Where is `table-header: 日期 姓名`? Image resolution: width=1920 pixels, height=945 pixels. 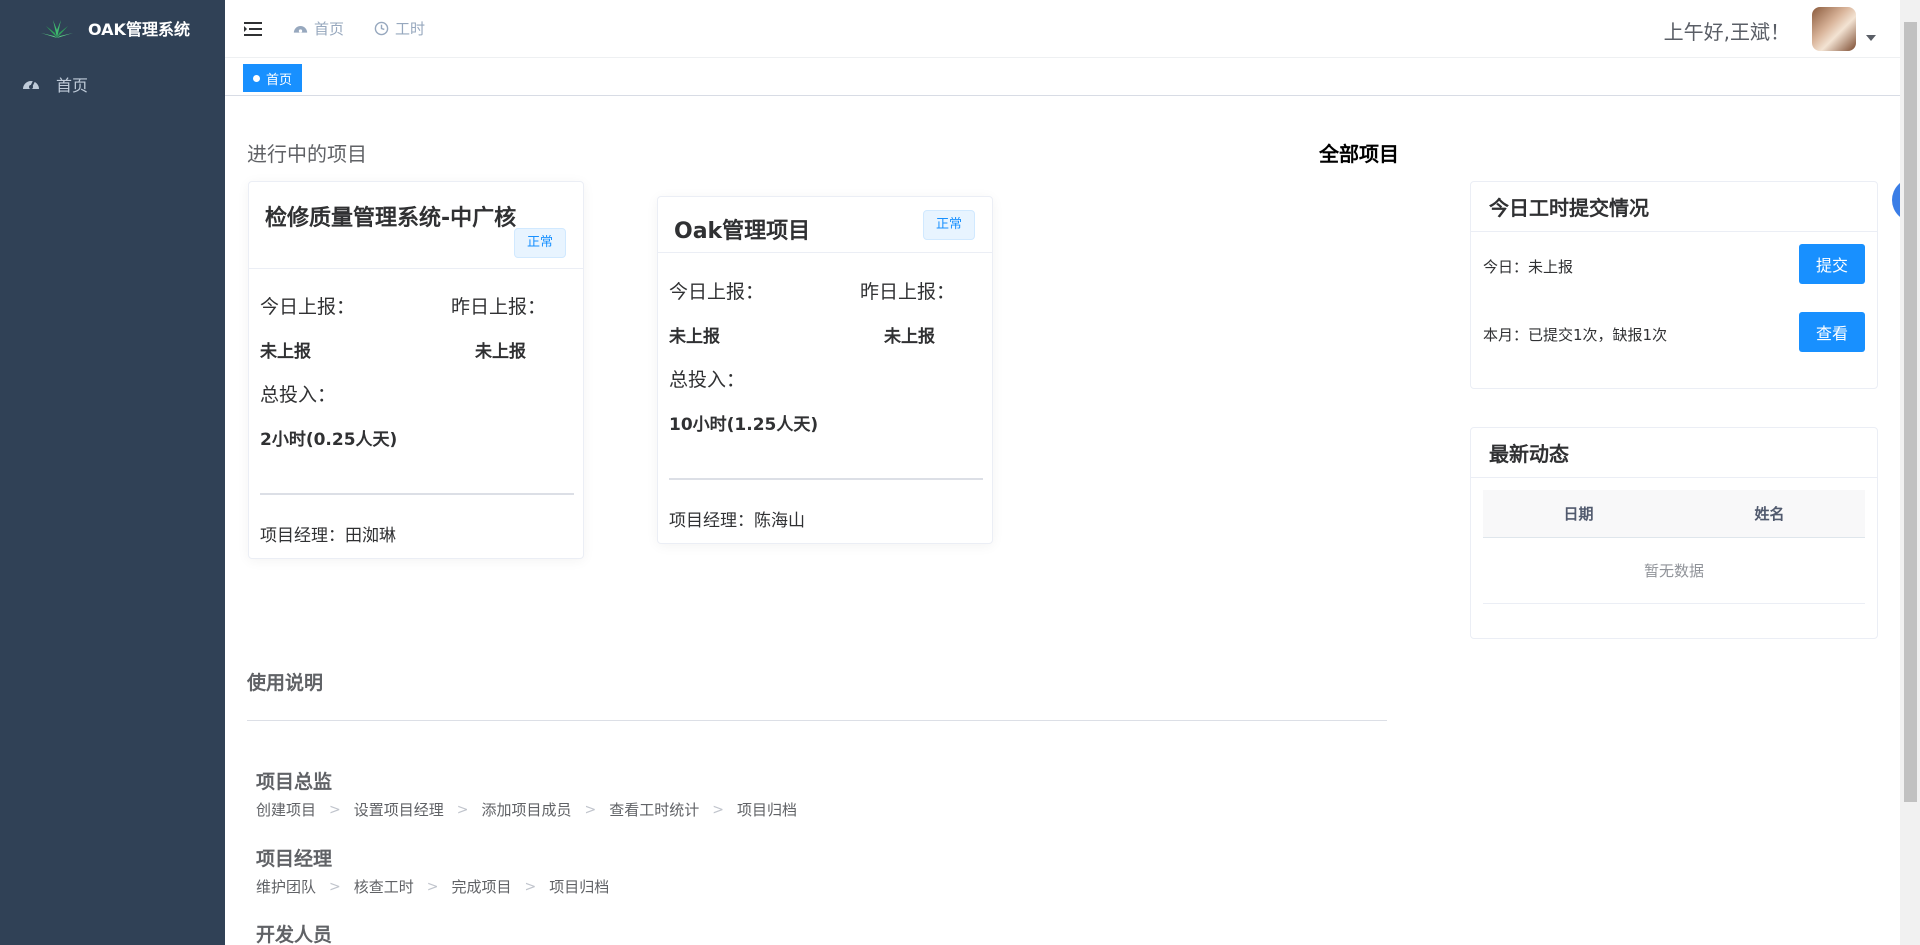 table-header: 日期 姓名 is located at coordinates (1674, 514).